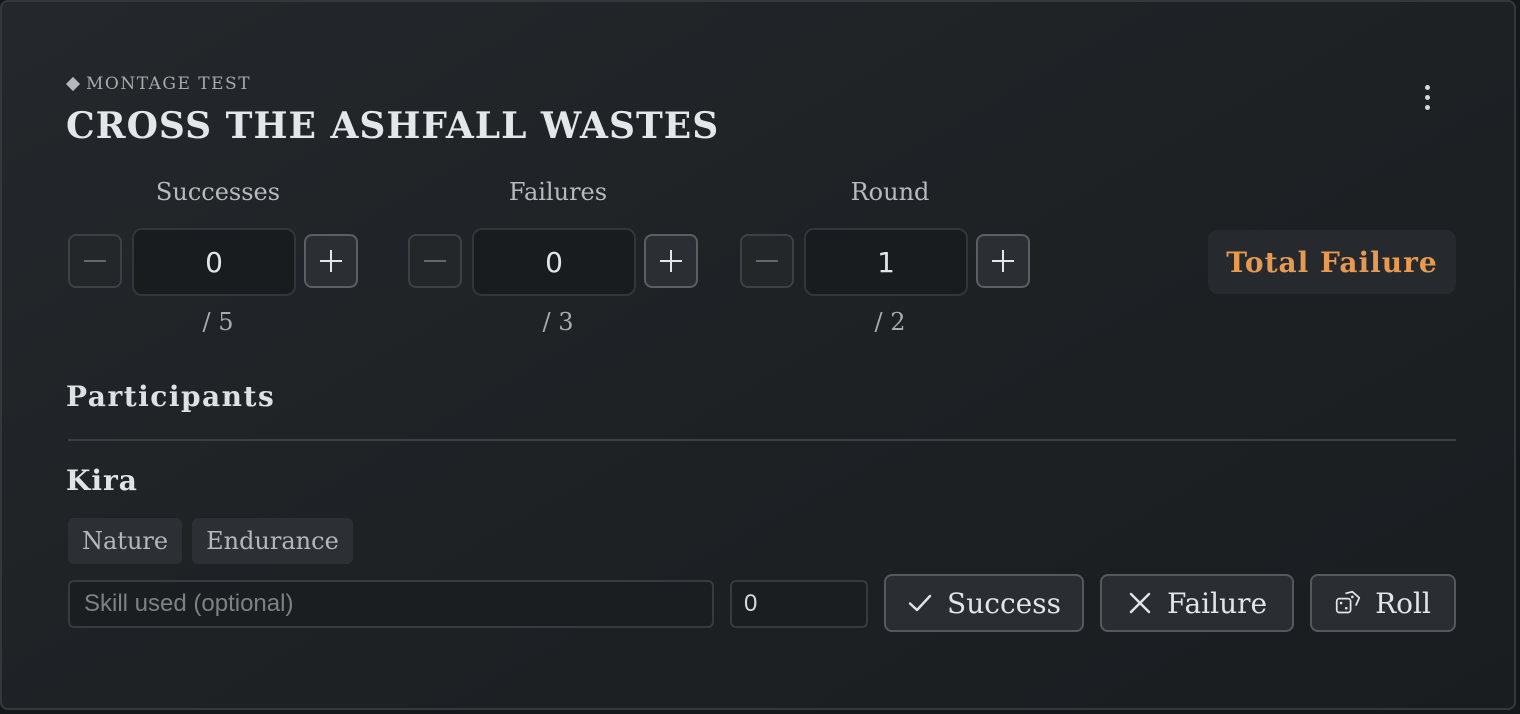  Describe the element at coordinates (218, 322) in the screenshot. I see `successes-max: / 5` at that location.